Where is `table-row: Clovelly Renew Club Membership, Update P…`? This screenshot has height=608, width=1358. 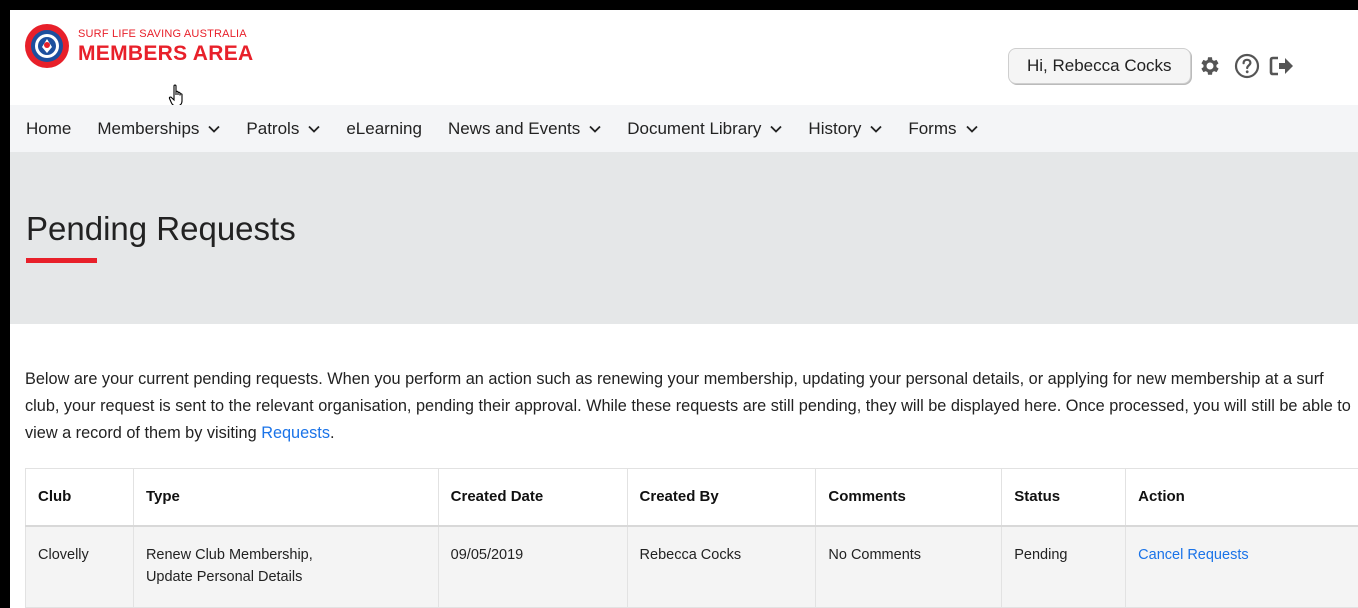
table-row: Clovelly Renew Club Membership, Update P… is located at coordinates (691, 566).